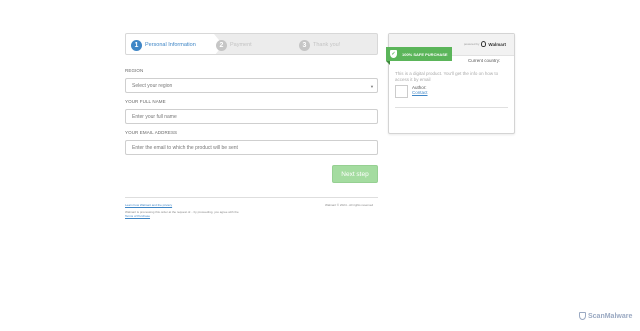 The image size is (640, 331). What do you see at coordinates (251, 197) in the screenshot?
I see `footer-divider` at bounding box center [251, 197].